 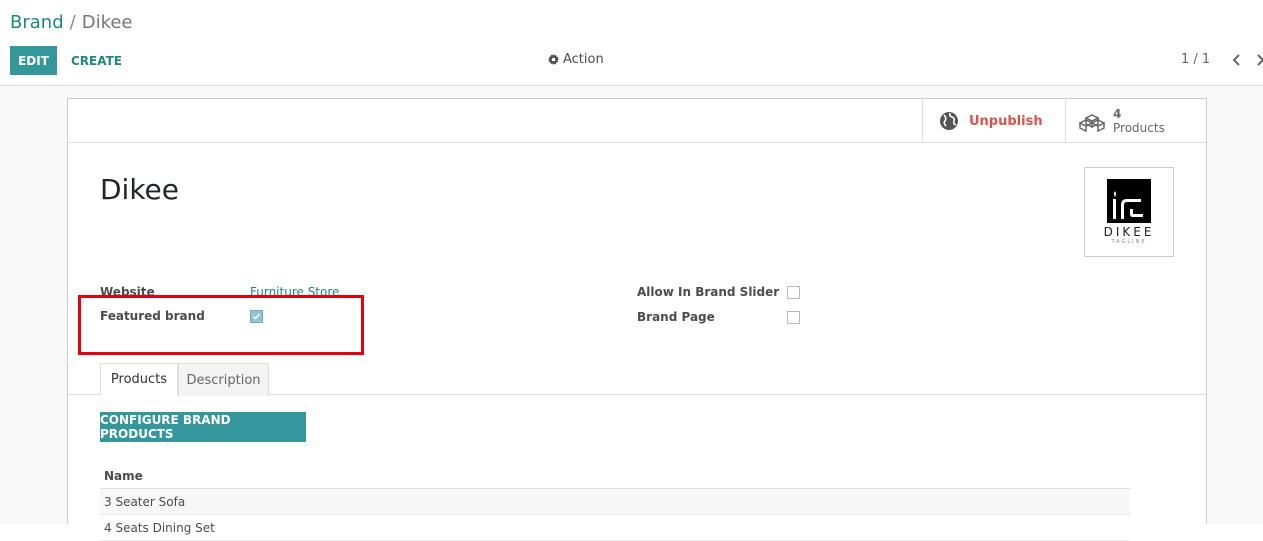 I want to click on action-label: Action, so click(x=583, y=59).